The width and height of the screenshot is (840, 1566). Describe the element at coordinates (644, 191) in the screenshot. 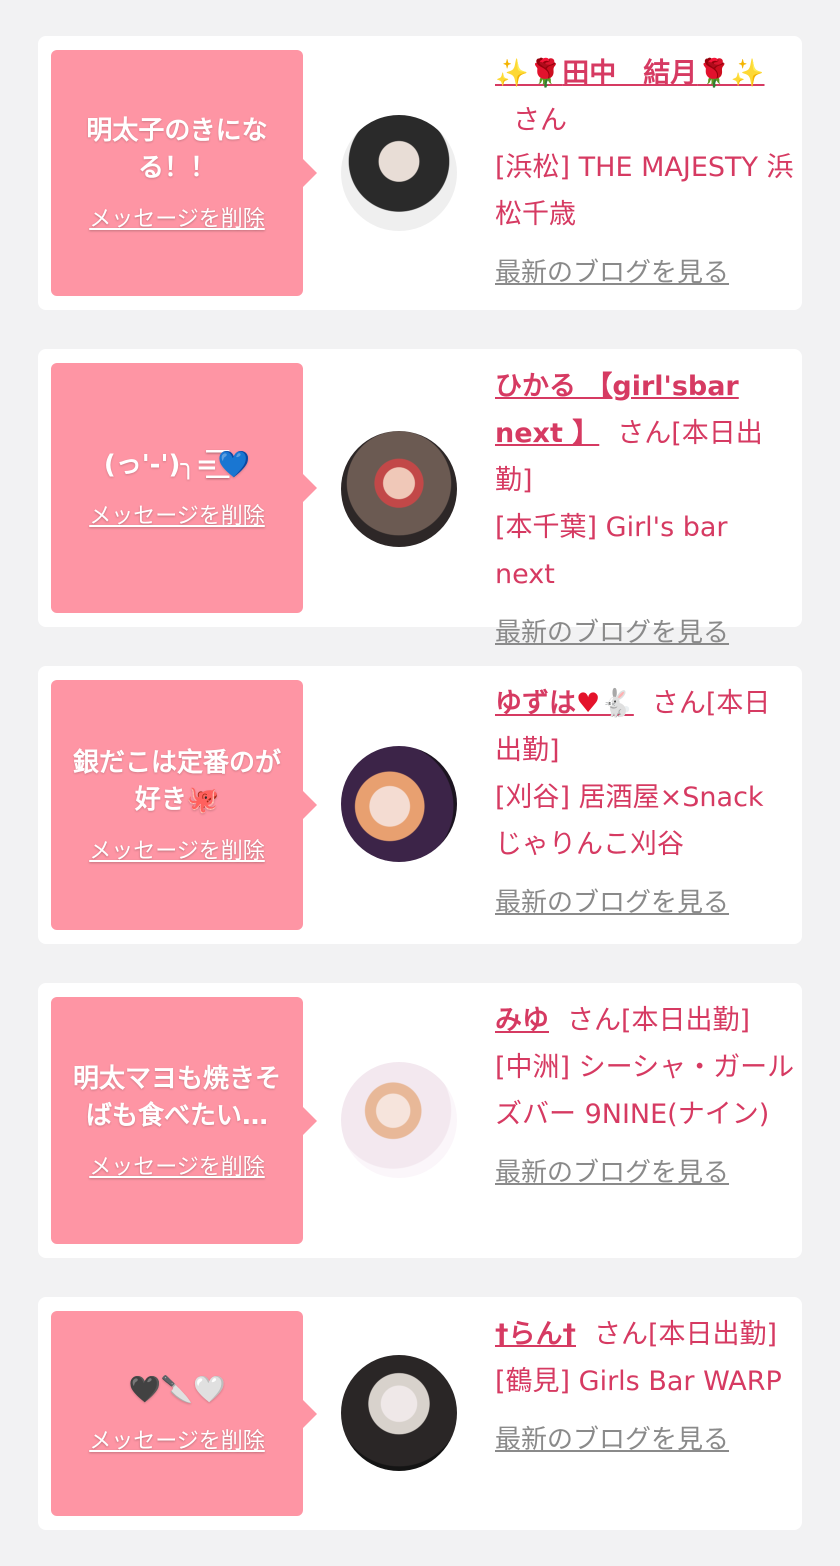

I see `shop-name: [浜松] THE MAJESTY 浜松千歳` at that location.